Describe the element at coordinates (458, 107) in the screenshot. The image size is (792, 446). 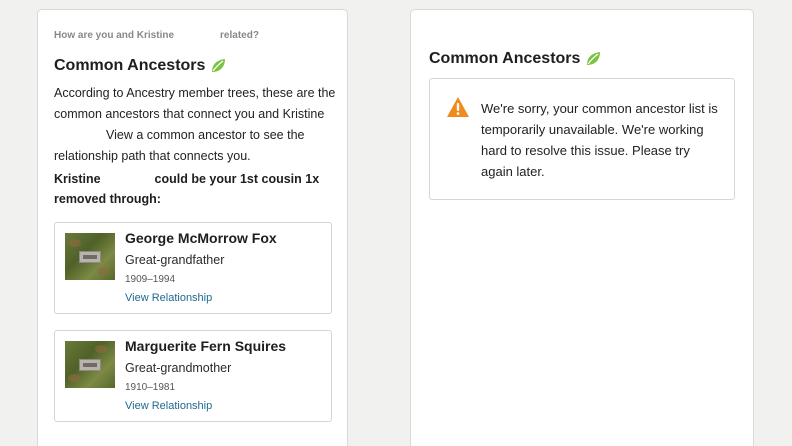
I see `warning-triangle-icon` at that location.